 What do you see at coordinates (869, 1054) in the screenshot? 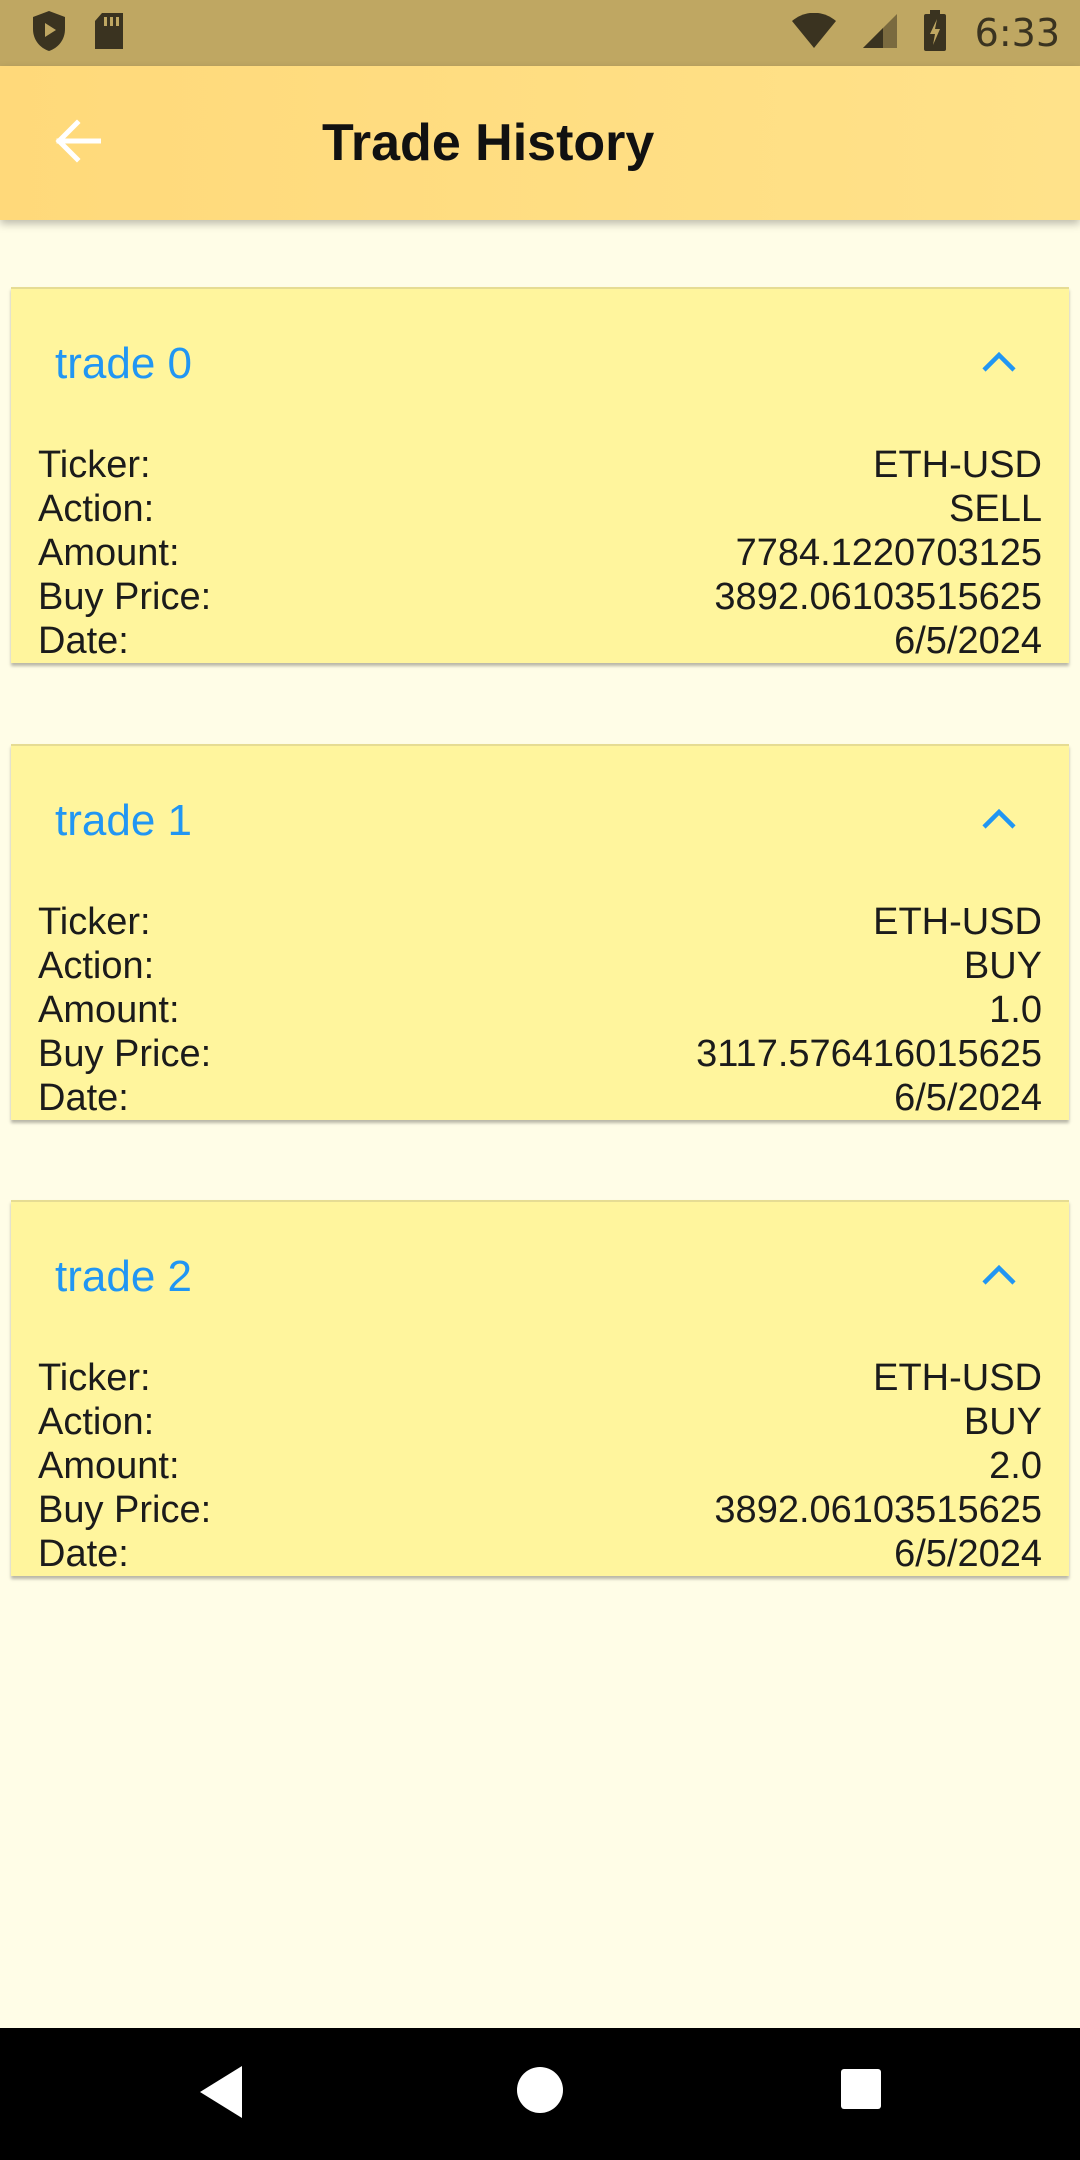
I see `buy-price-value: 3117.576416015625` at bounding box center [869, 1054].